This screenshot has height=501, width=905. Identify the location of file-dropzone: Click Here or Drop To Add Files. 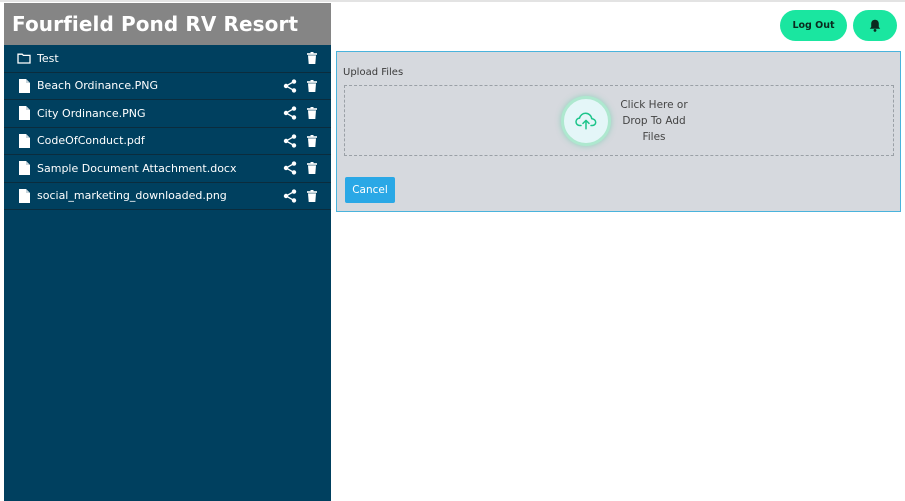
(619, 120).